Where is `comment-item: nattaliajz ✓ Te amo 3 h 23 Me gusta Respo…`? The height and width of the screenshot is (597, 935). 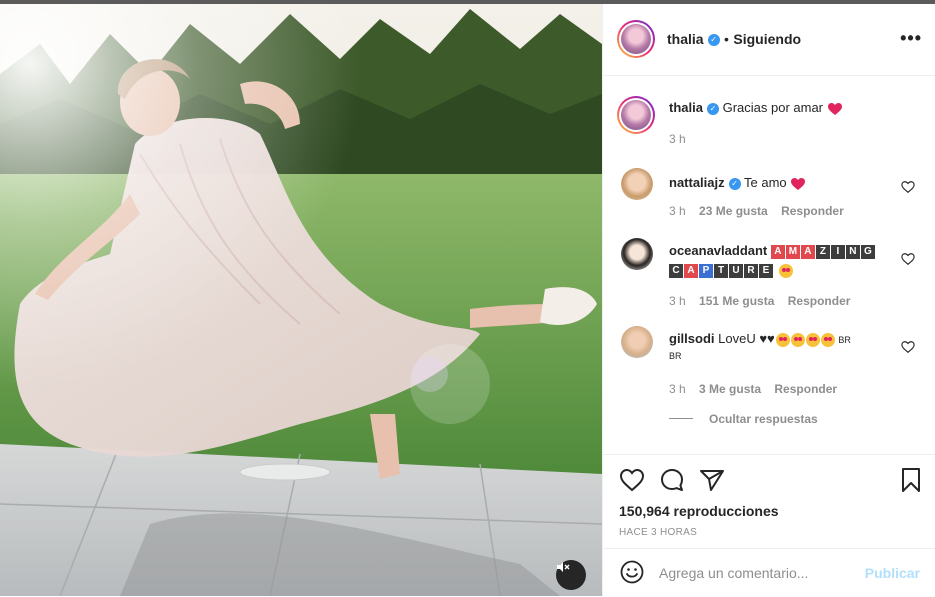
comment-item: nattaliajz ✓ Te amo 3 h 23 Me gusta Respo… is located at coordinates (771, 193).